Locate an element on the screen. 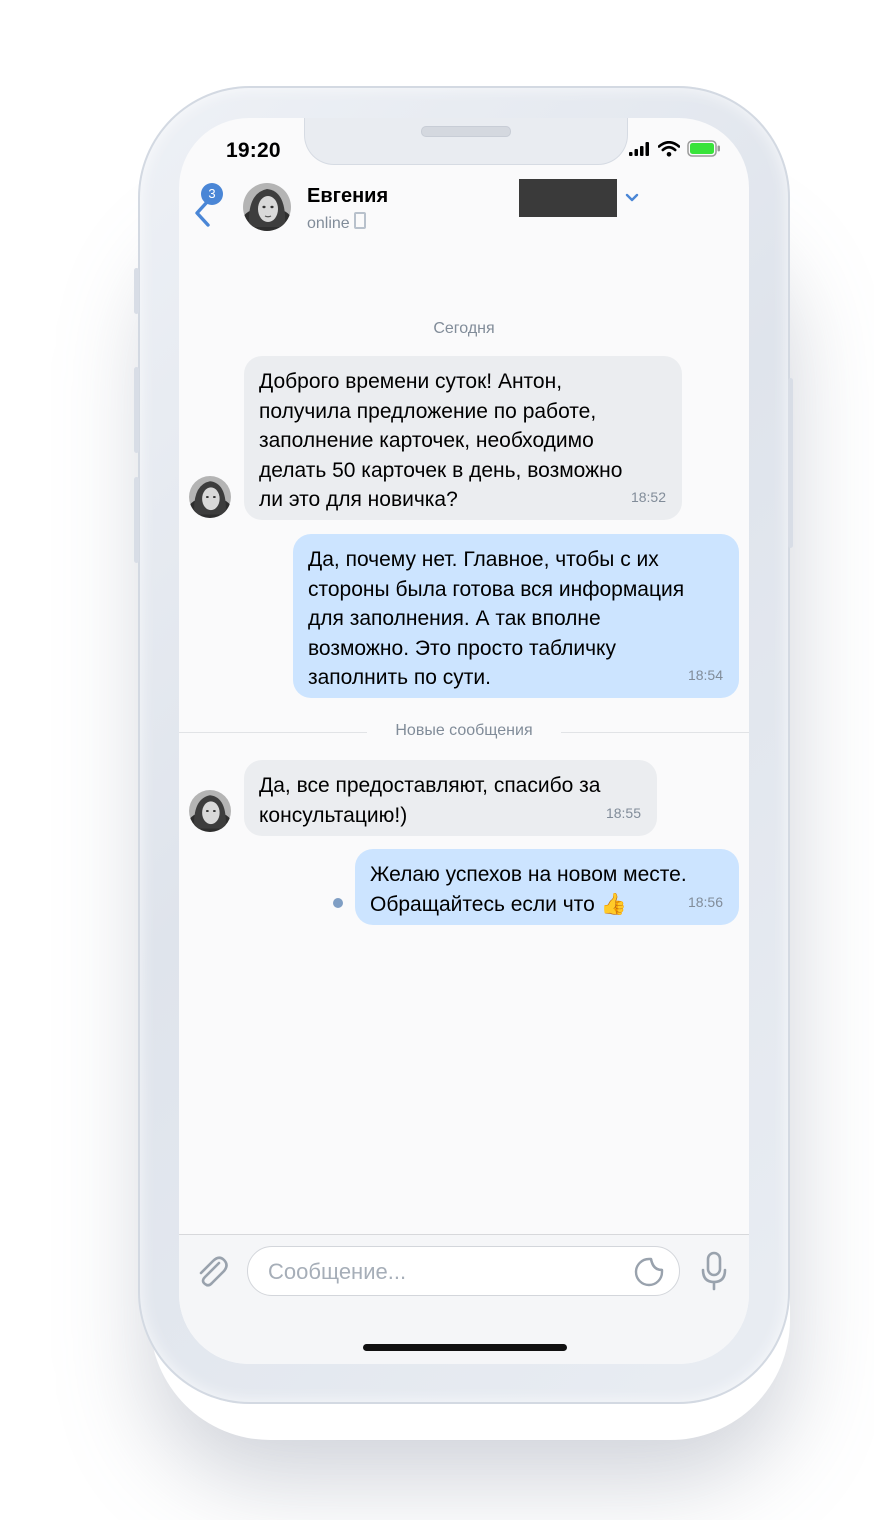  message-line: заполнение карточек, необходимо is located at coordinates (426, 440).